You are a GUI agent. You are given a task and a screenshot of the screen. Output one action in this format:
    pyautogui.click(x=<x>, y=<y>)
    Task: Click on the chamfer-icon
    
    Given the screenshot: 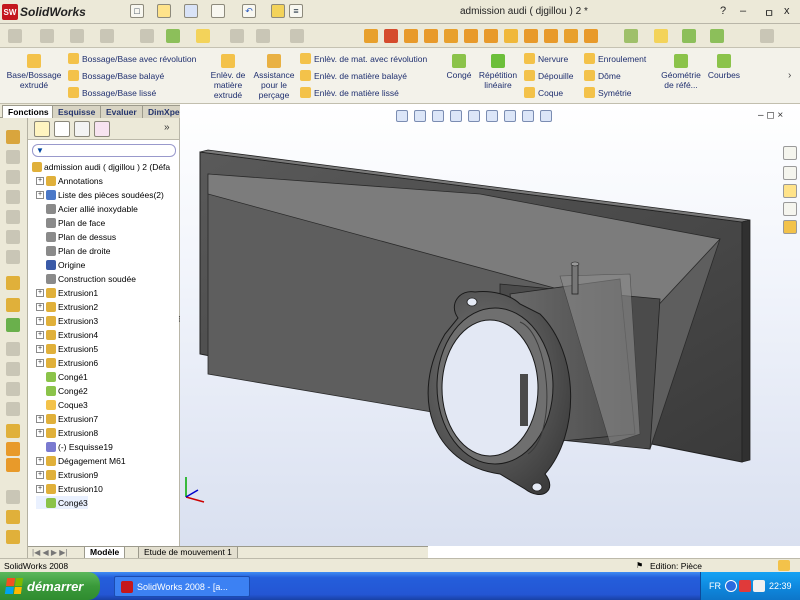 What is the action you would take?
    pyautogui.click(x=431, y=36)
    